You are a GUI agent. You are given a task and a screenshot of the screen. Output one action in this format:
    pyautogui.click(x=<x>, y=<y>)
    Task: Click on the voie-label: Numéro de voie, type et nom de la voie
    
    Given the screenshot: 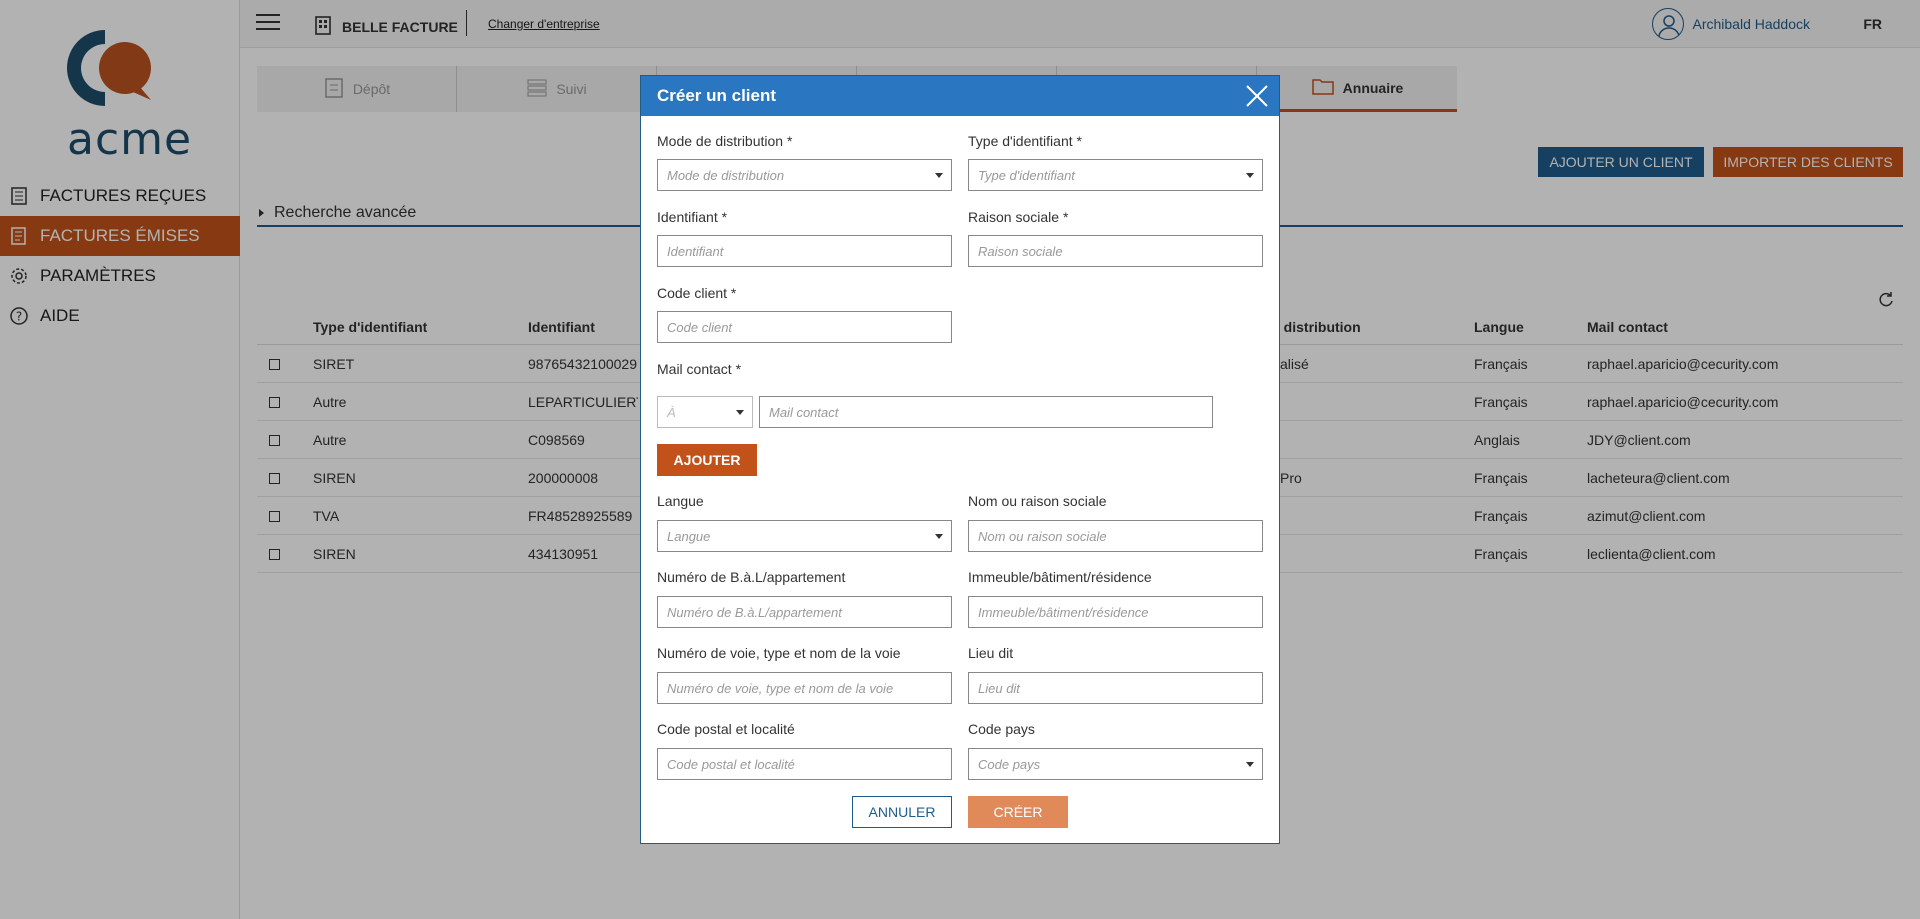 What is the action you would take?
    pyautogui.click(x=779, y=653)
    